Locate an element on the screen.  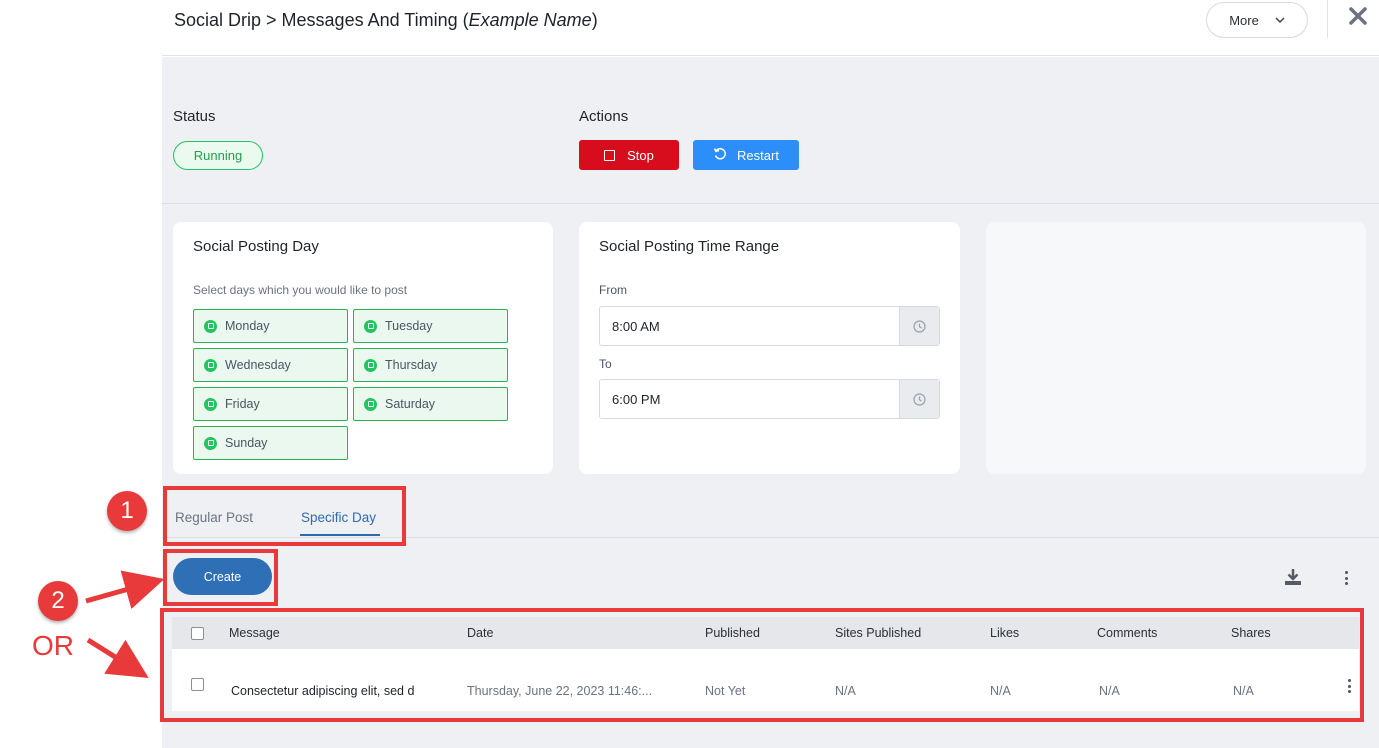
annotation-arrows is located at coordinates (125, 624).